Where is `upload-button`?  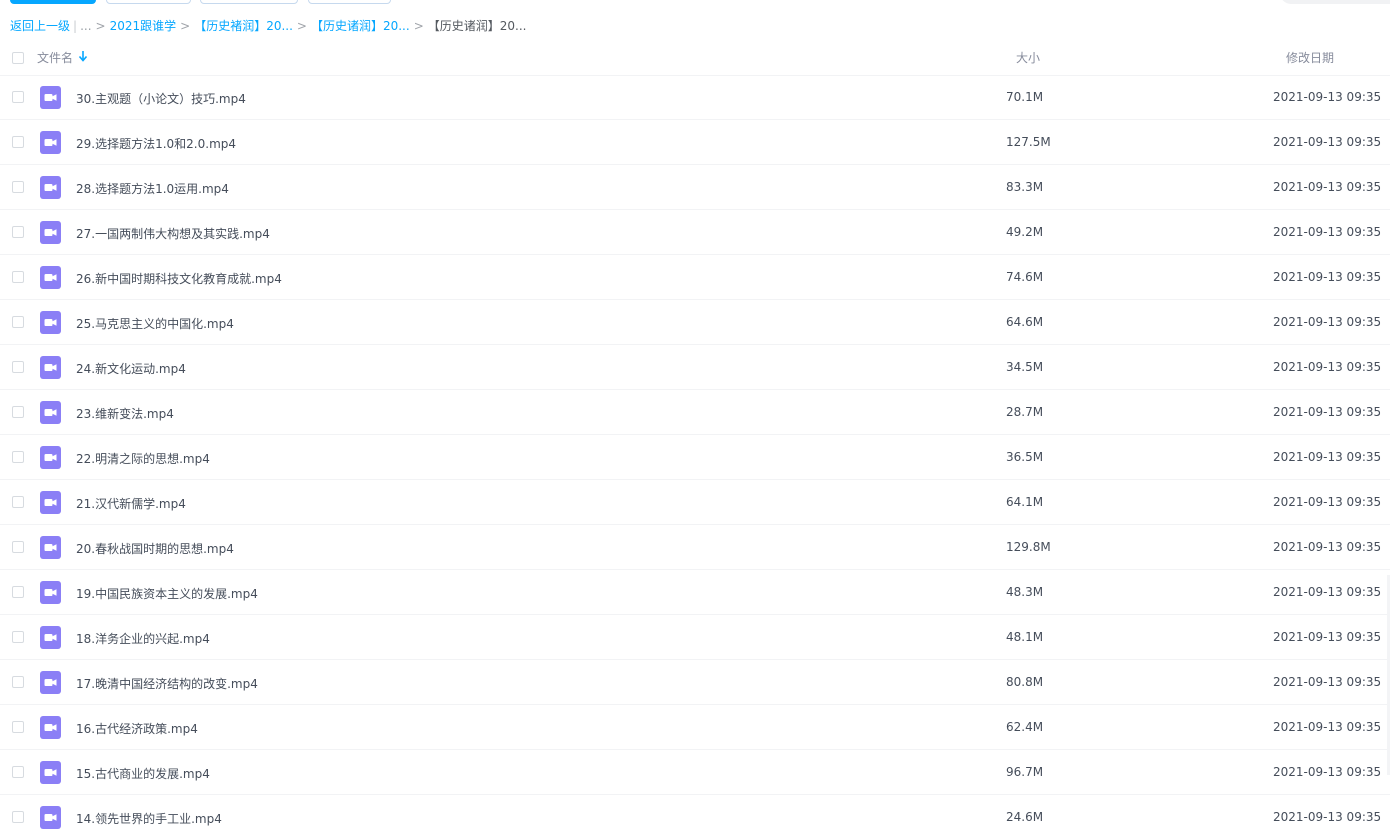
upload-button is located at coordinates (53, 2).